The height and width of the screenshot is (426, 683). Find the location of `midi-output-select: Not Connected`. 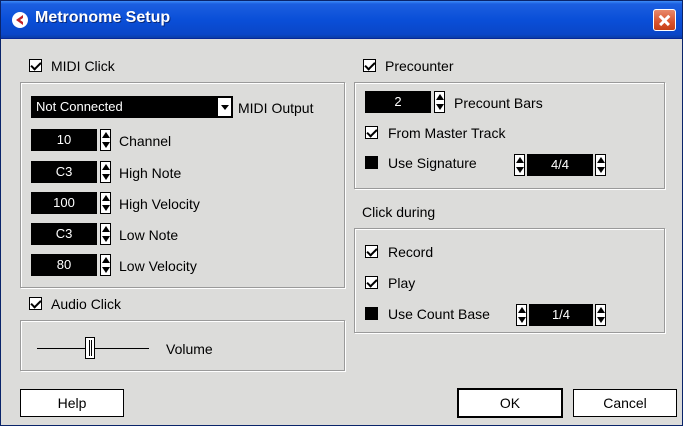

midi-output-select: Not Connected is located at coordinates (132, 107).